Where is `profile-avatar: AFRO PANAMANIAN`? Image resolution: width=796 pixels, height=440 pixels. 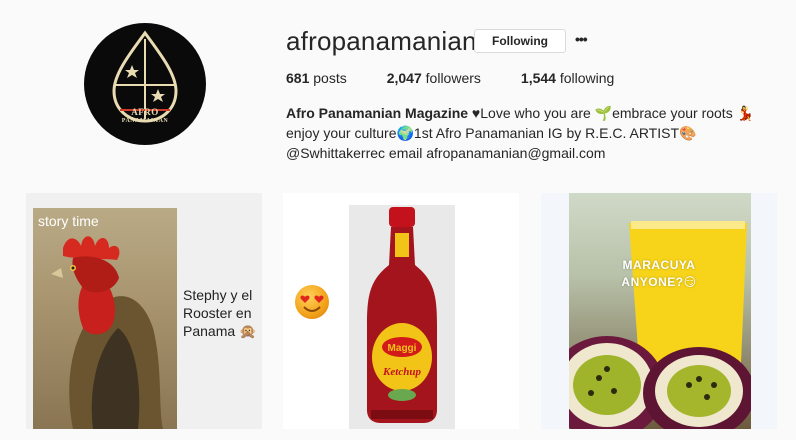
profile-avatar: AFRO PANAMANIAN is located at coordinates (145, 84).